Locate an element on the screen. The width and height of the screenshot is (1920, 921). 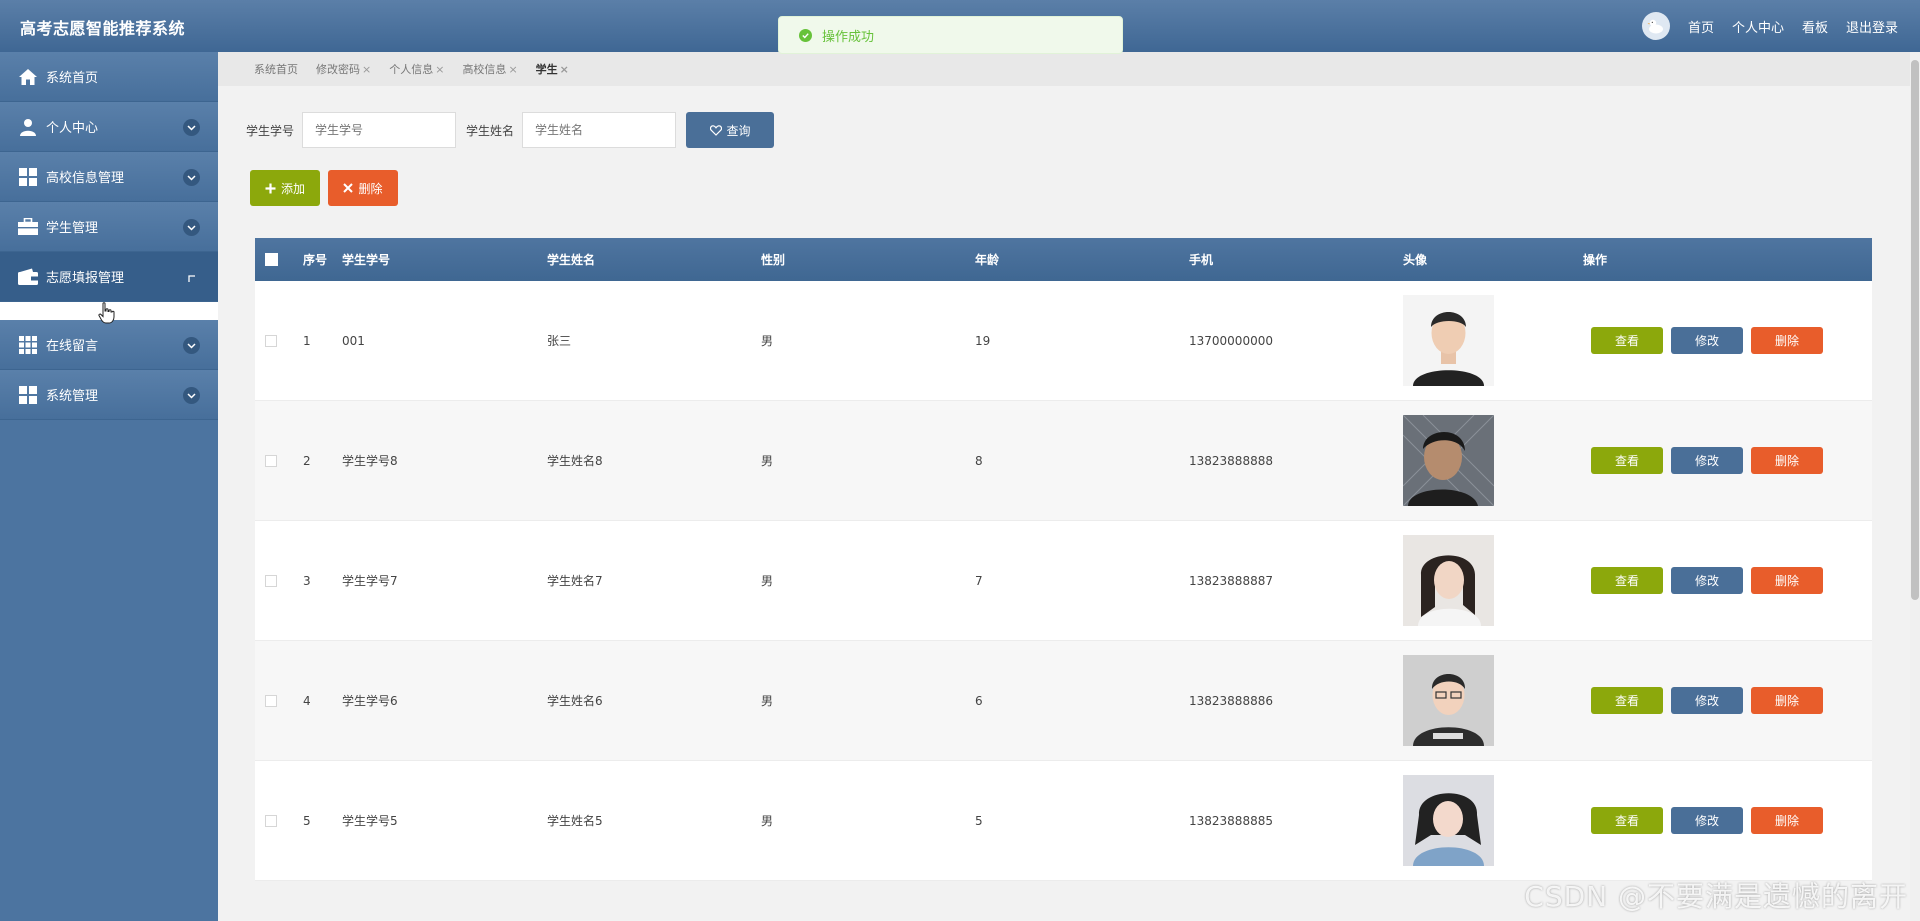
nav-board-link: 看板 is located at coordinates (1815, 26).